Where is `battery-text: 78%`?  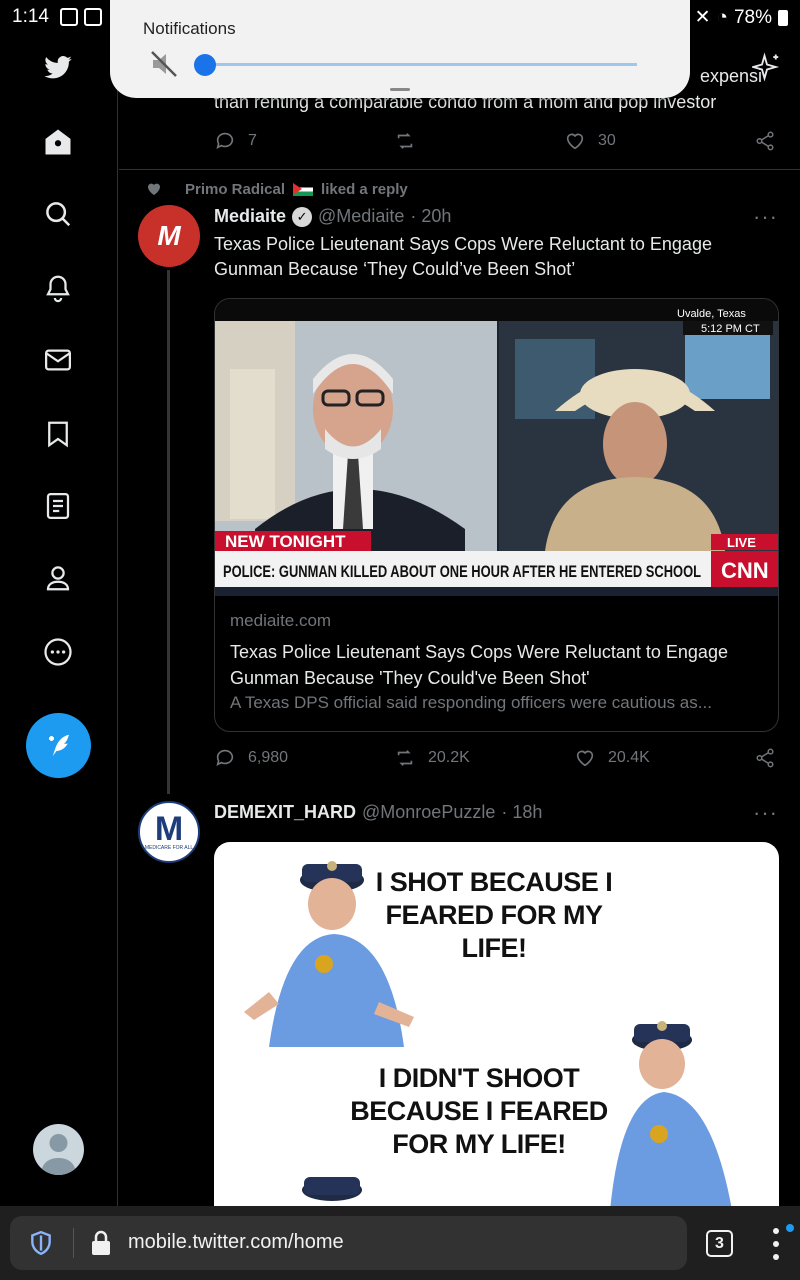
battery-text: 78% is located at coordinates (752, 17).